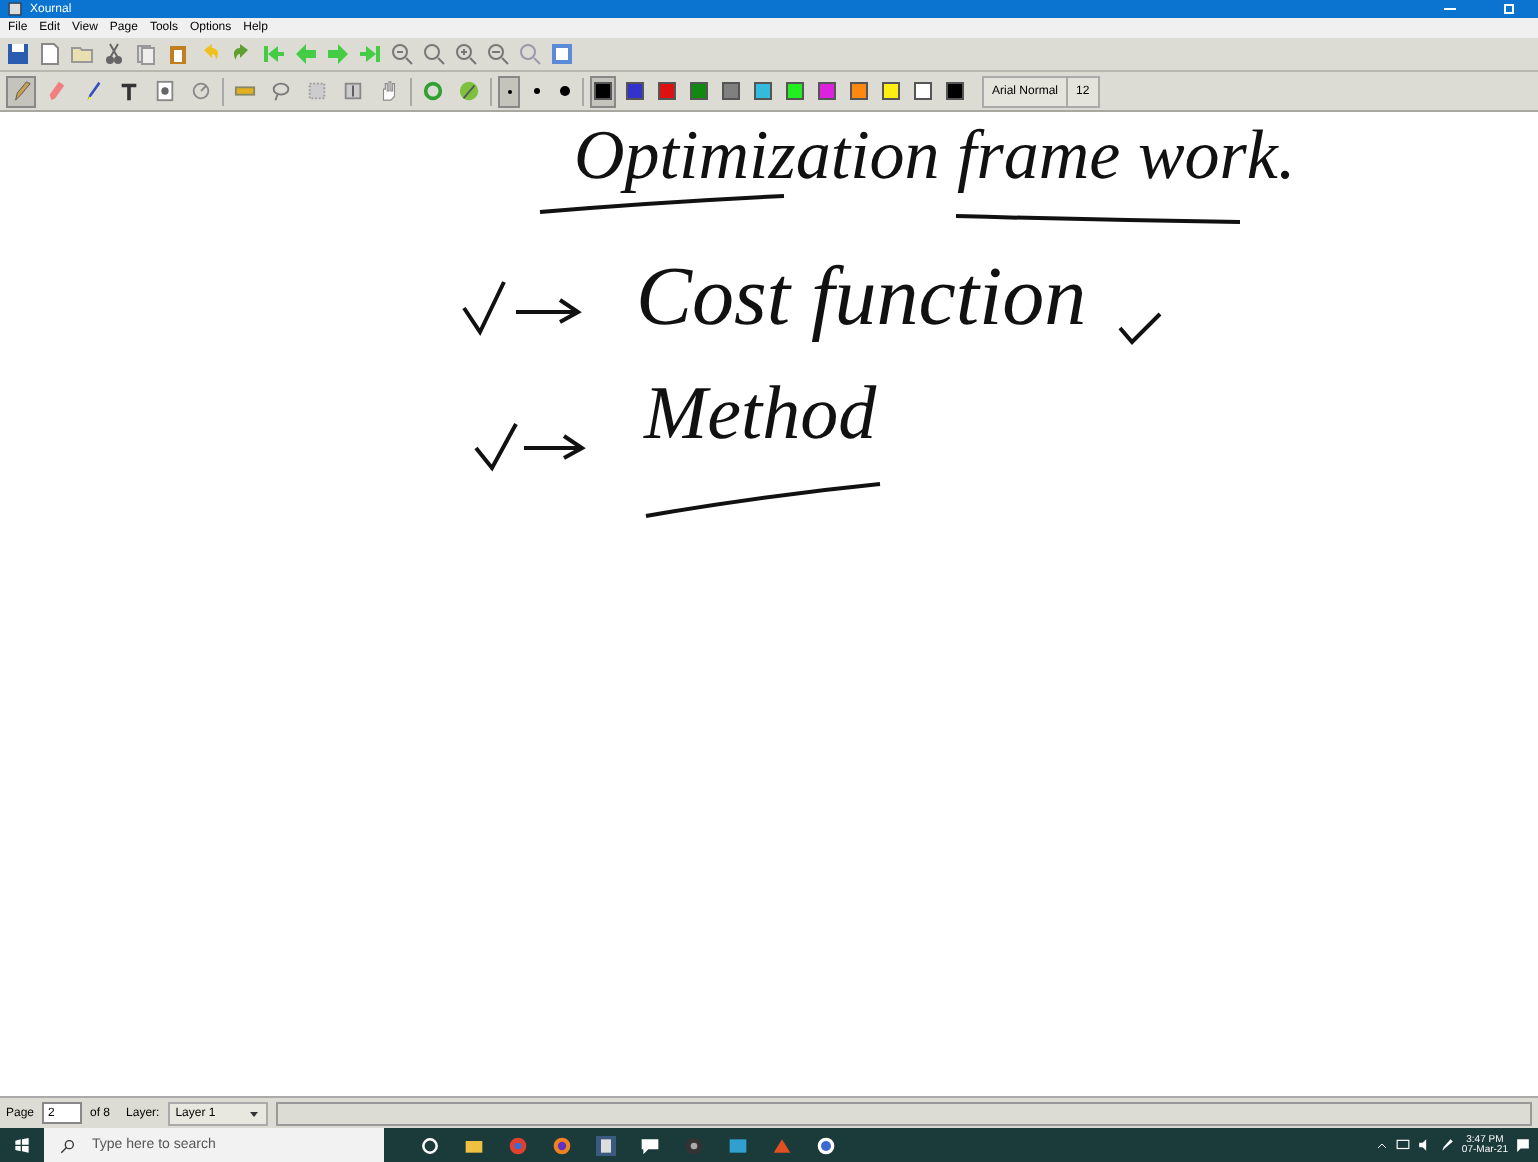 This screenshot has width=1538, height=1162. I want to click on zoom-out-icon, so click(402, 54).